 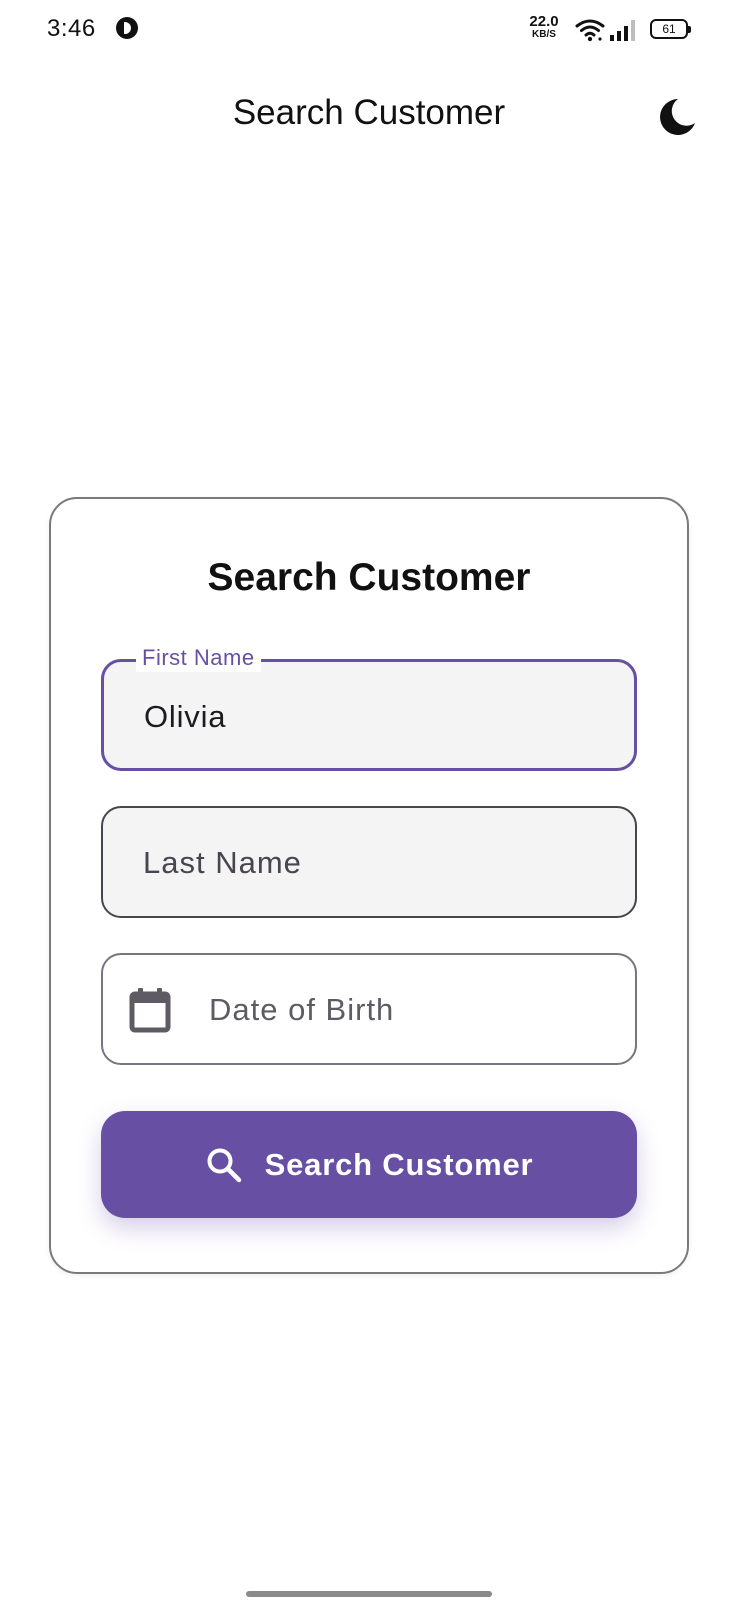 I want to click on date-of-birth-placeholder: Date of Birth, so click(x=302, y=1009).